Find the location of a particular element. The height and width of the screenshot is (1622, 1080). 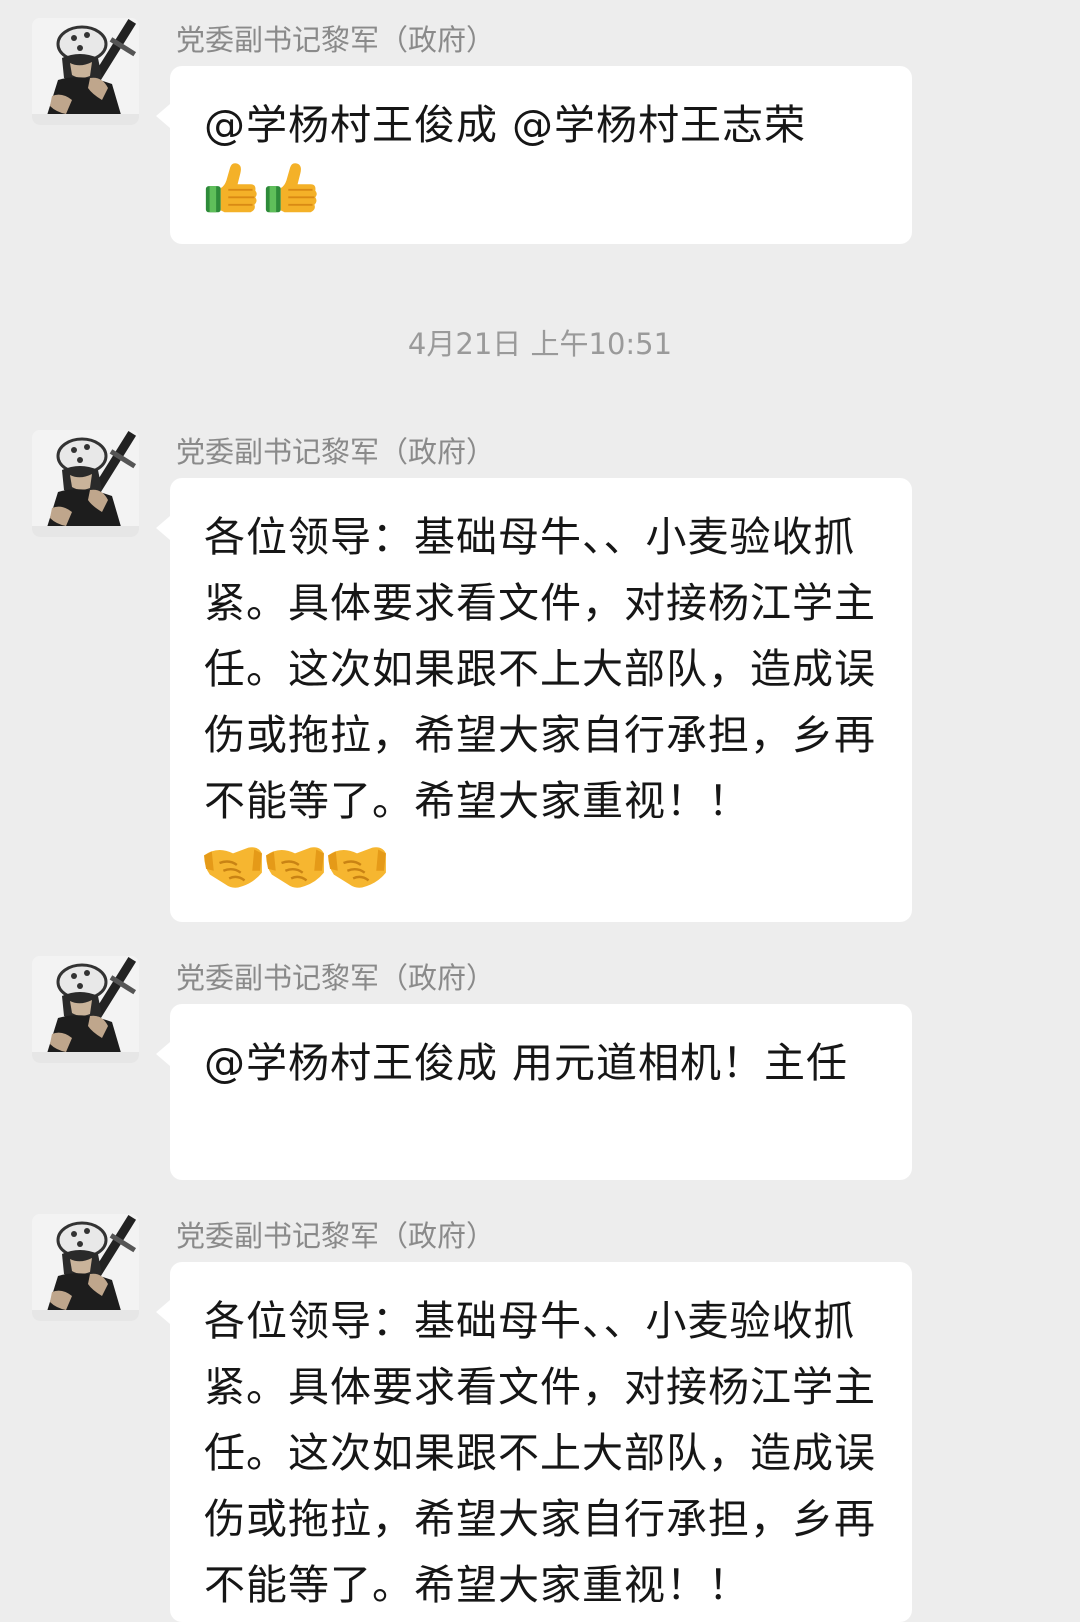

message-text: @学杨村王俊成 用元道相机！主任 is located at coordinates (526, 1063).